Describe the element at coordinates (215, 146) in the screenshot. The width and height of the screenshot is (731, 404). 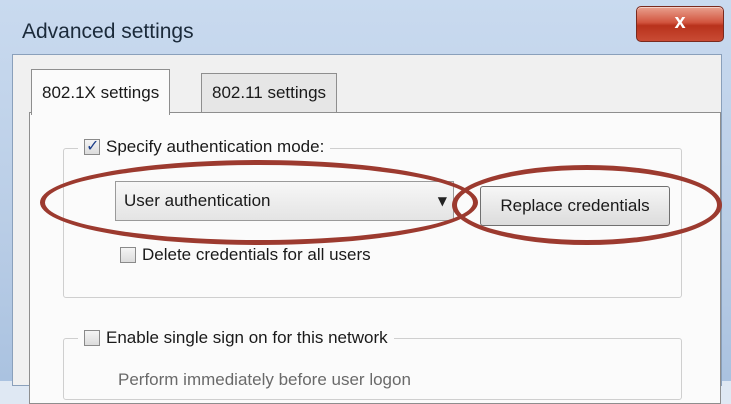
I see `specify-auth-mode-label: Specify authentication mode:` at that location.